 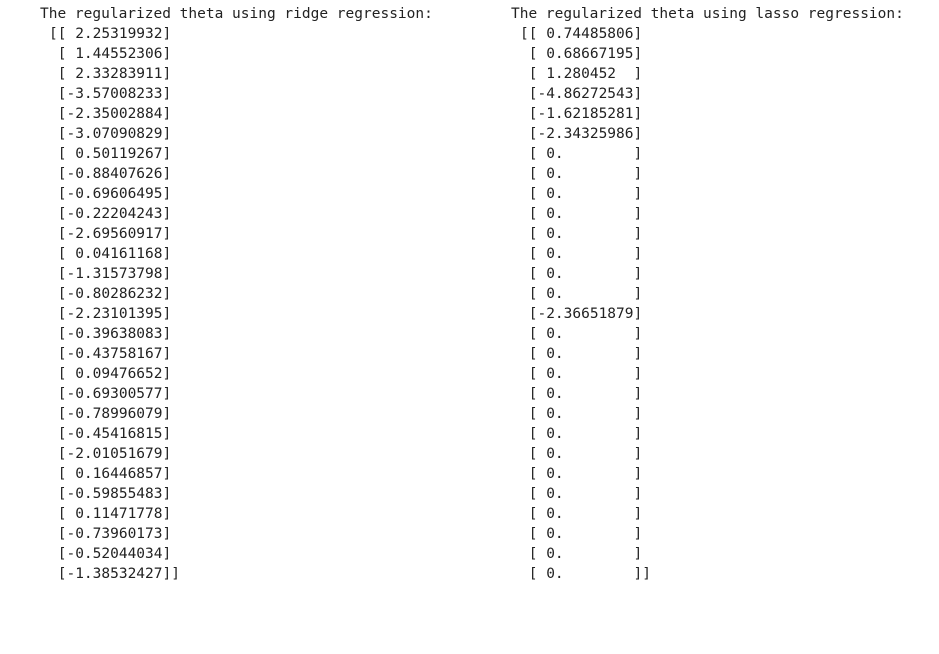 I want to click on theta-row: [-0.59855483], so click(x=110, y=494).